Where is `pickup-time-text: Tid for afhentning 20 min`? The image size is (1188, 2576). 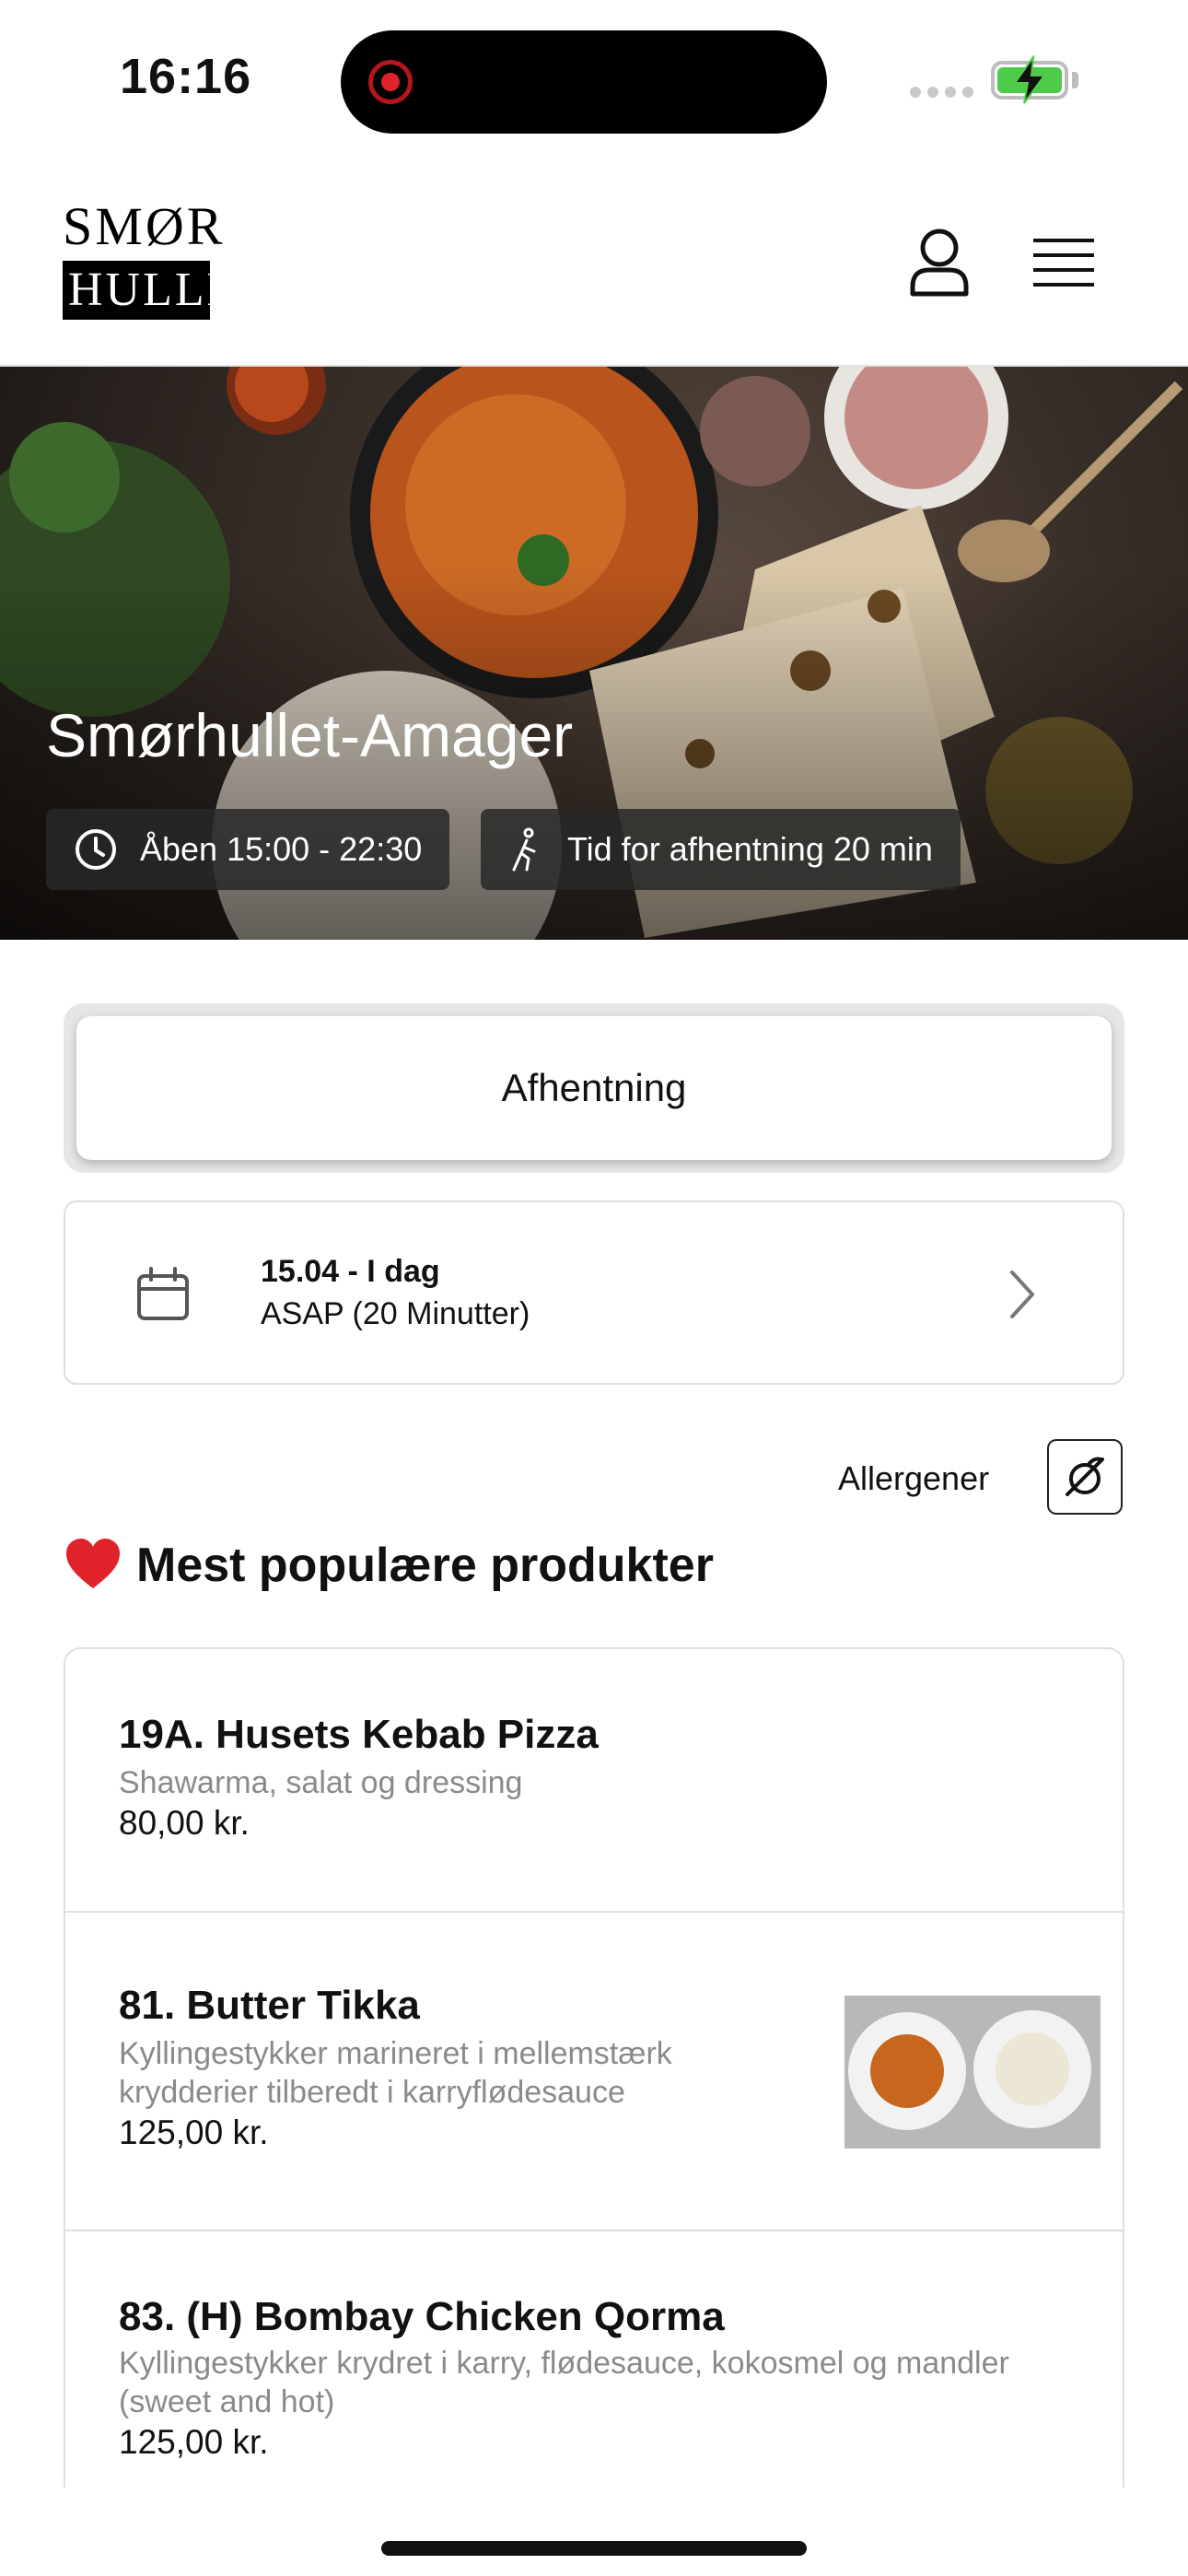
pickup-time-text: Tid for afhentning 20 min is located at coordinates (750, 849).